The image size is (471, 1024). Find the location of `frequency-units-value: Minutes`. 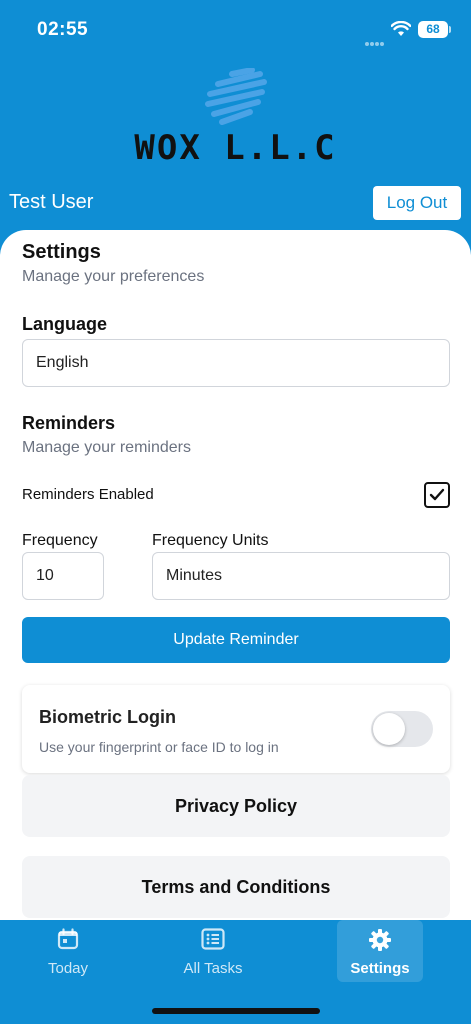

frequency-units-value: Minutes is located at coordinates (194, 575).